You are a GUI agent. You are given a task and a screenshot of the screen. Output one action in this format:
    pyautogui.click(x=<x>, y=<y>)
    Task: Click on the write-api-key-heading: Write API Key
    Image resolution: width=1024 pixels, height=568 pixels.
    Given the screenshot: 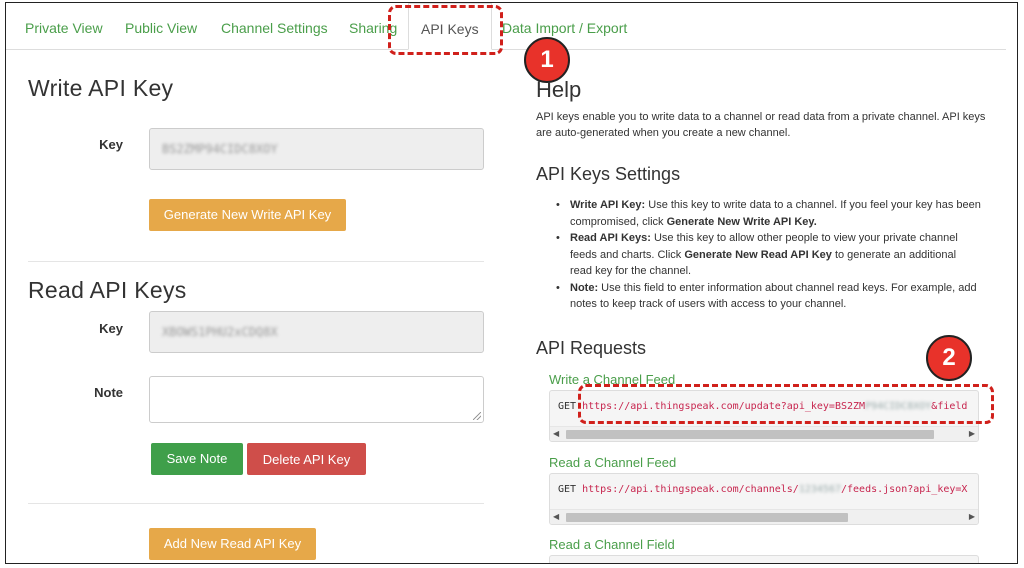 What is the action you would take?
    pyautogui.click(x=101, y=88)
    